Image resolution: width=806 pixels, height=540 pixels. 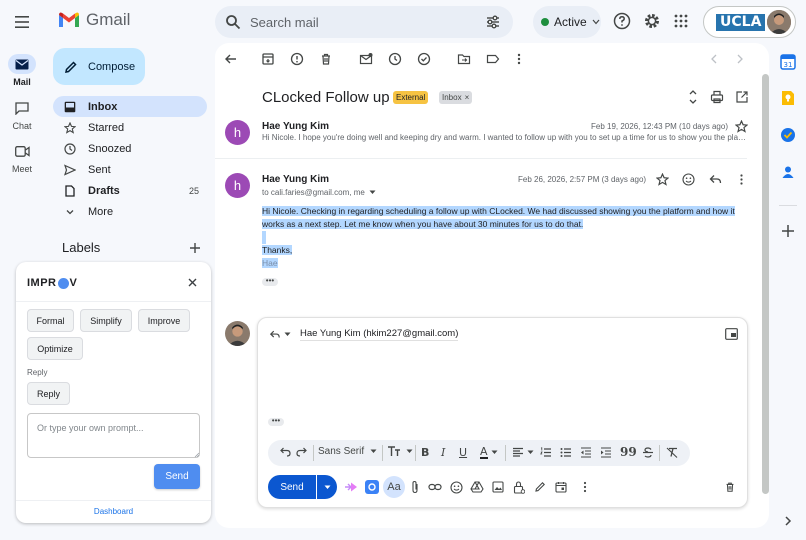 What do you see at coordinates (788, 231) in the screenshot?
I see `get-addons-icon` at bounding box center [788, 231].